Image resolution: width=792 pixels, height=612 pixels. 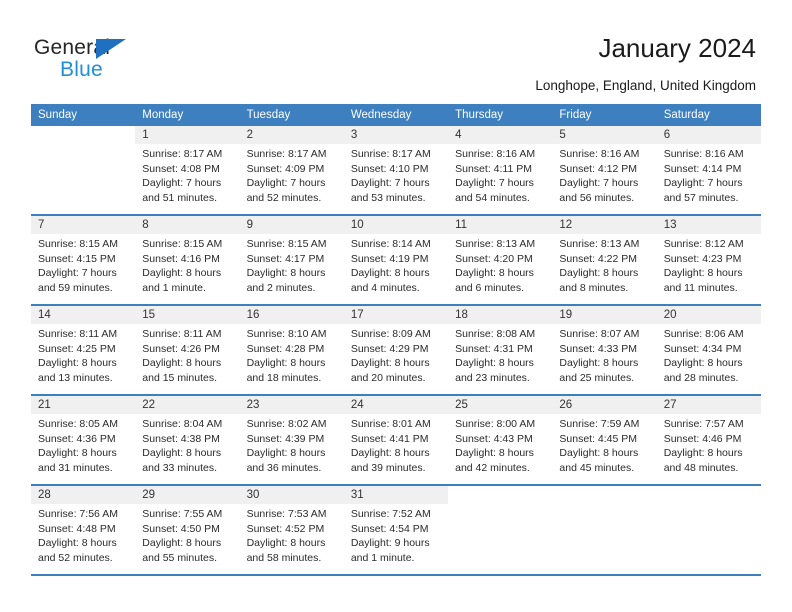 What do you see at coordinates (703, 424) in the screenshot?
I see `sunrise-time: Sunrise: 7:57 AM` at bounding box center [703, 424].